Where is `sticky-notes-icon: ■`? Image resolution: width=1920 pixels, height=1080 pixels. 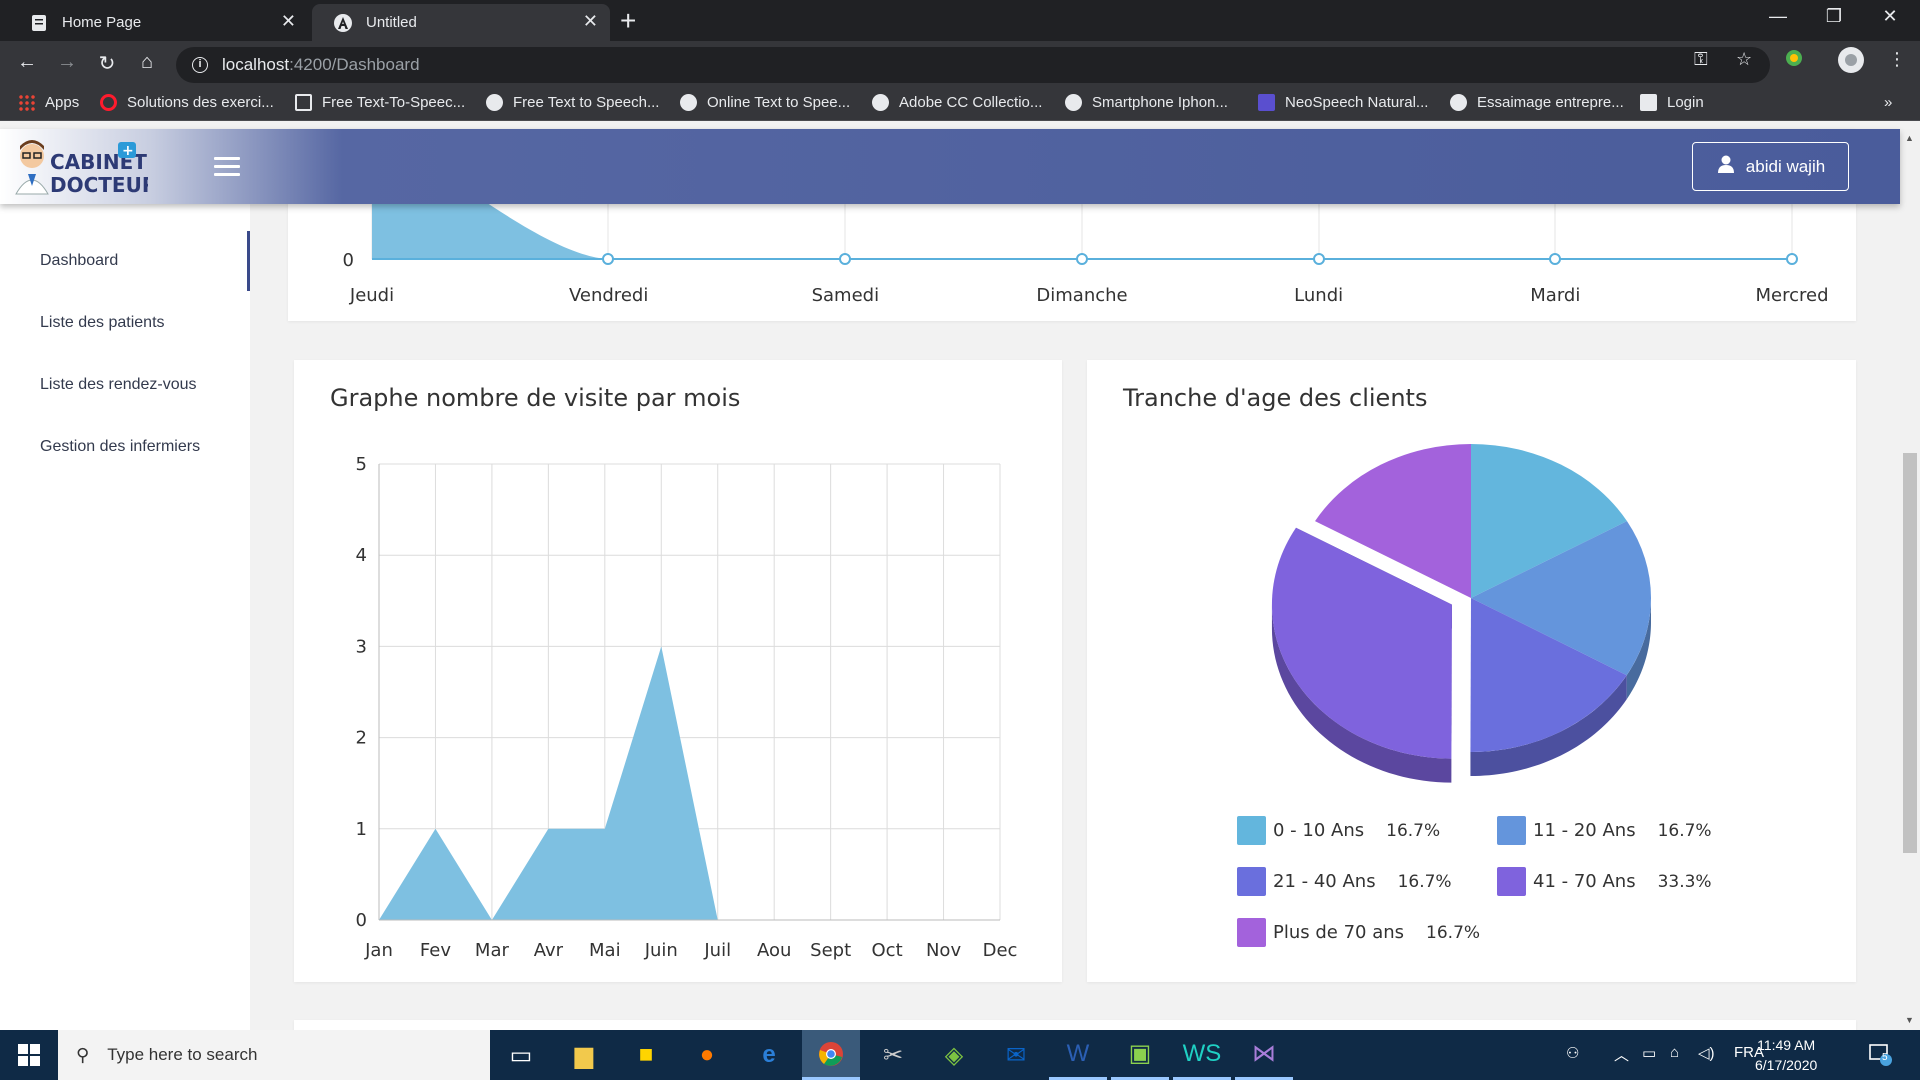 sticky-notes-icon: ■ is located at coordinates (646, 1055).